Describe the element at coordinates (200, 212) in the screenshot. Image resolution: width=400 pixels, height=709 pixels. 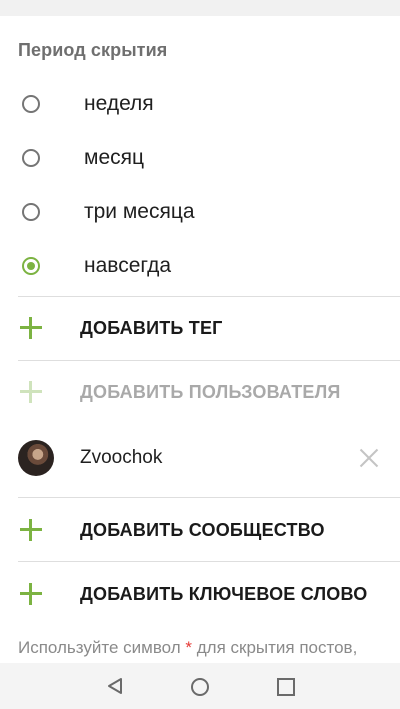
I see `radio-option-three-months: три месяца` at that location.